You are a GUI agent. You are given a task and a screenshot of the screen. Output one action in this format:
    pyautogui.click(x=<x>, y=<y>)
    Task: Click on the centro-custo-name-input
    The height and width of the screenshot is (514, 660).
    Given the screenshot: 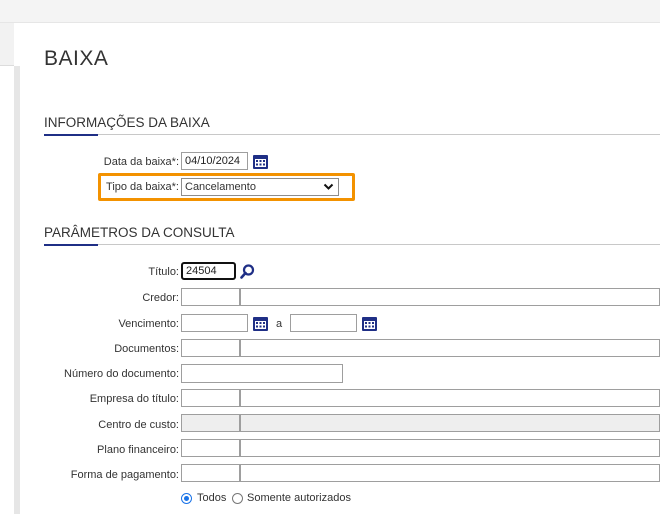 What is the action you would take?
    pyautogui.click(x=450, y=423)
    